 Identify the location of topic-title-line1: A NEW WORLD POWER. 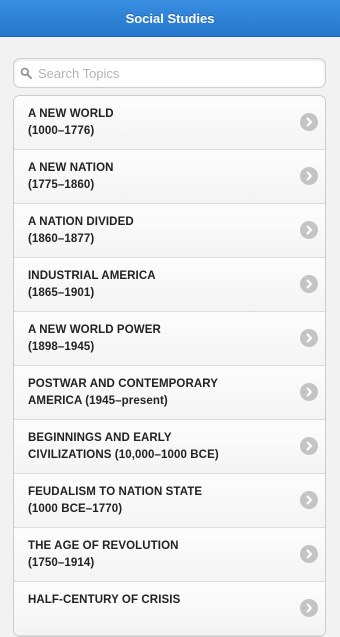
(94, 330).